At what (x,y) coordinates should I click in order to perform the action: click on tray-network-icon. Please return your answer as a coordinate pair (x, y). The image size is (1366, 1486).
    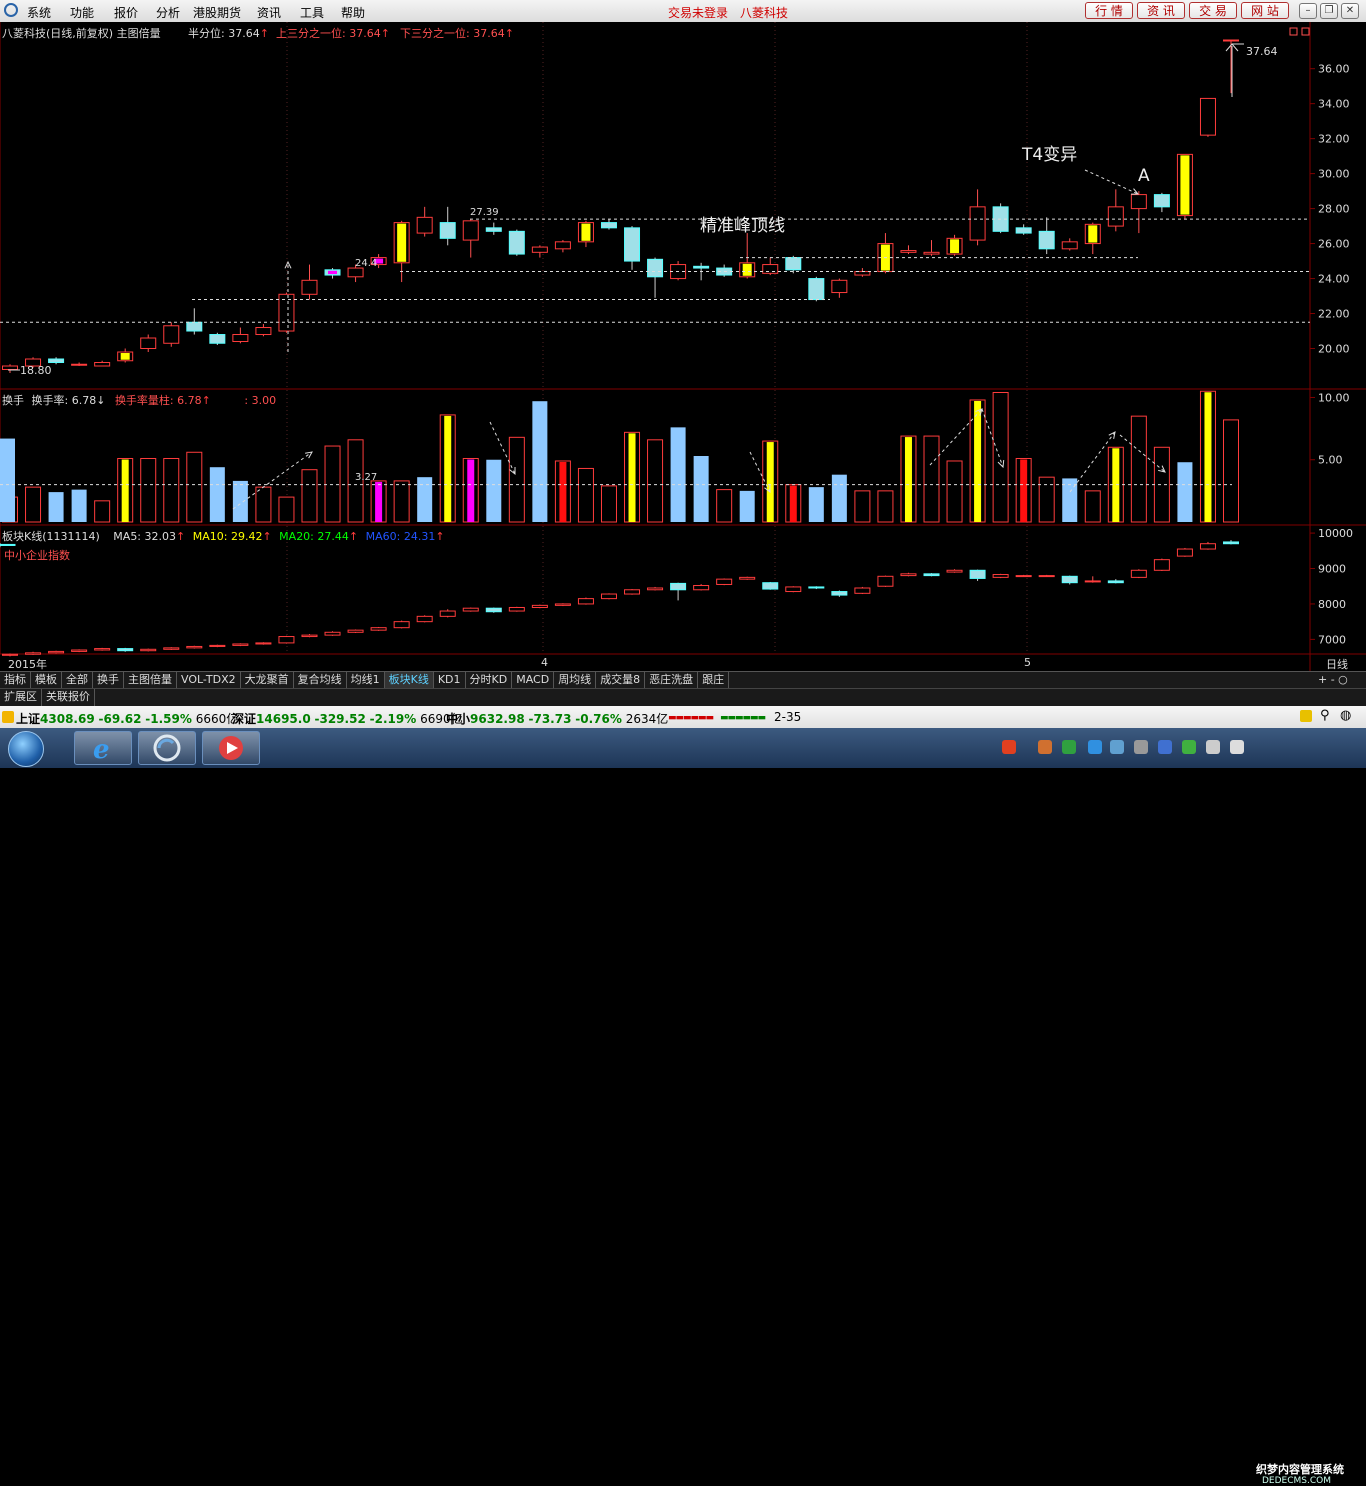
    Looking at the image, I should click on (1213, 747).